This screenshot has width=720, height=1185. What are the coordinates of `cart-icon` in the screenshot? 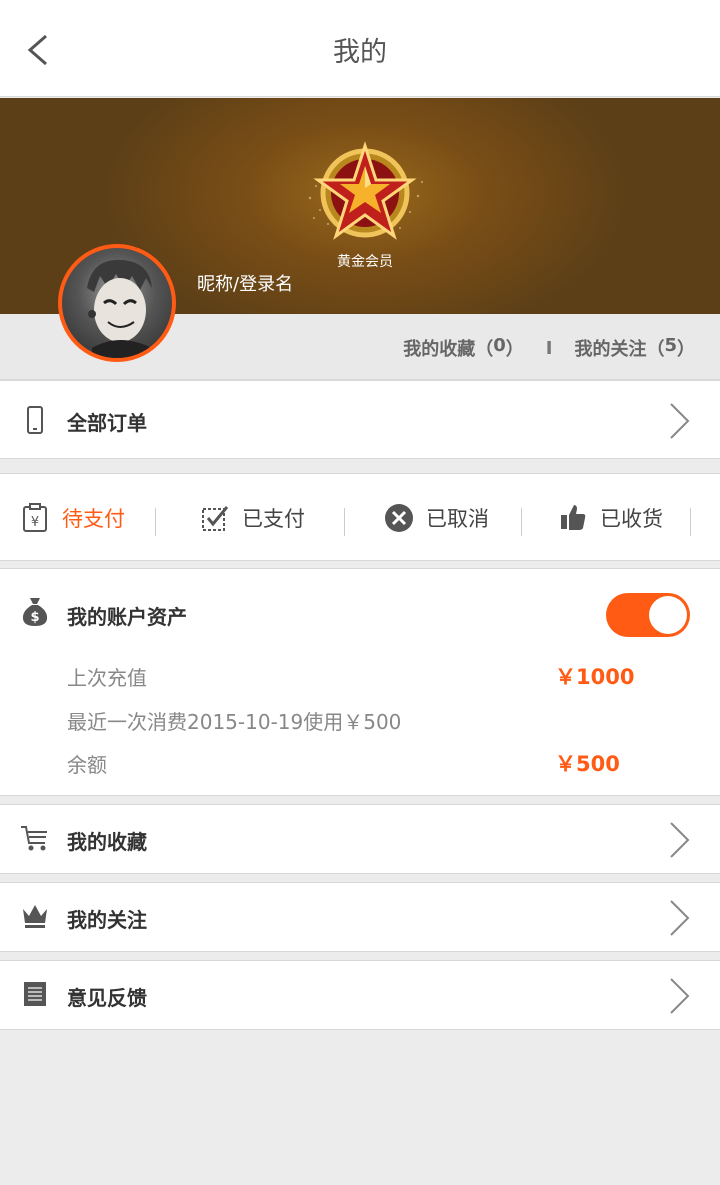 It's located at (34, 838).